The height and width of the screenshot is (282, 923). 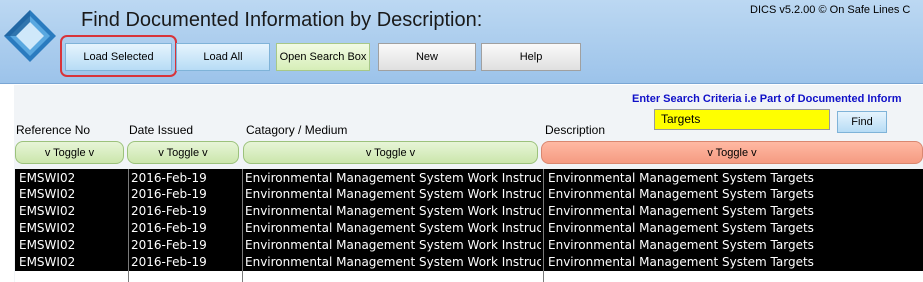 What do you see at coordinates (53, 130) in the screenshot?
I see `column-header-reference-no: Reference No` at bounding box center [53, 130].